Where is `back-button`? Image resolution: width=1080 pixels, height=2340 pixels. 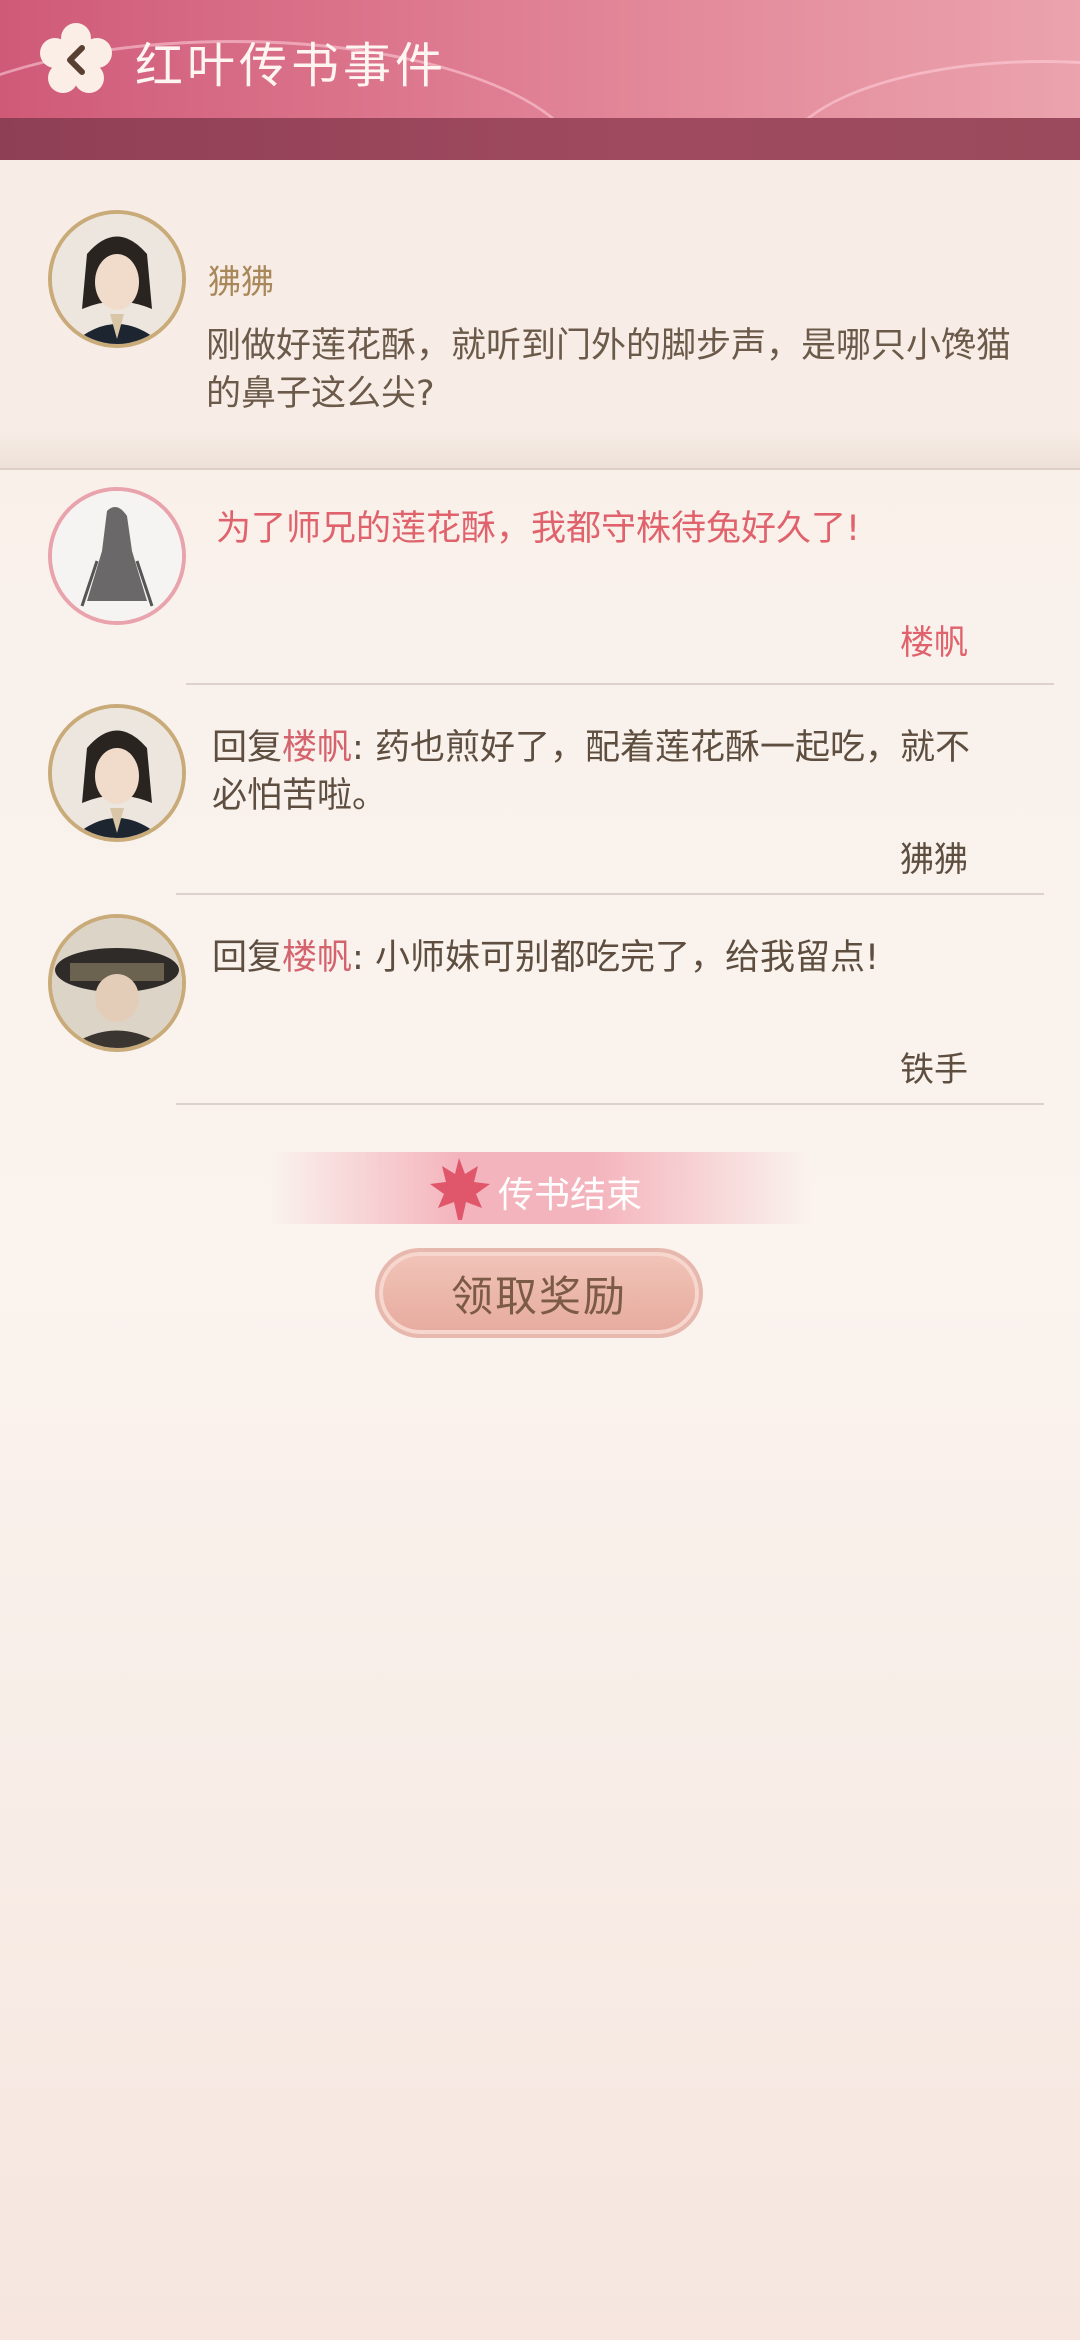 back-button is located at coordinates (76, 60).